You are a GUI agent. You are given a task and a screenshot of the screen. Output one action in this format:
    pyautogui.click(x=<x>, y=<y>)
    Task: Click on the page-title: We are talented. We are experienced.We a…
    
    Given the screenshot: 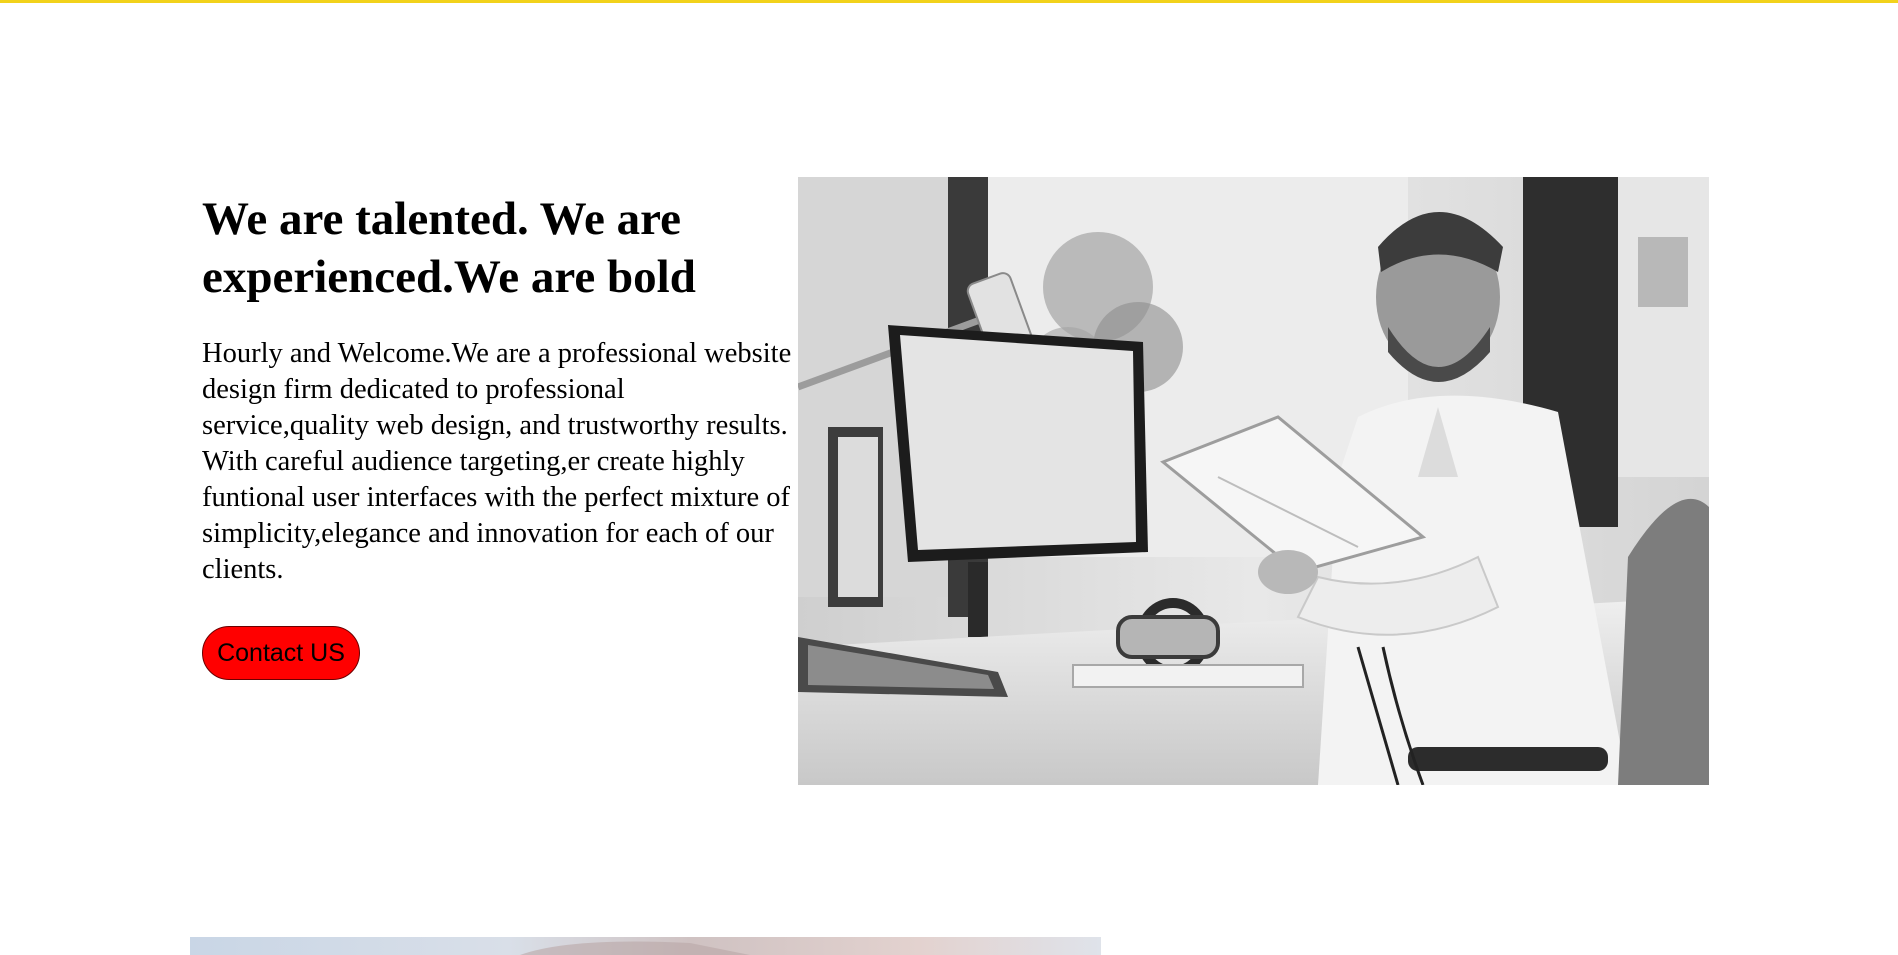 What is the action you would take?
    pyautogui.click(x=449, y=248)
    